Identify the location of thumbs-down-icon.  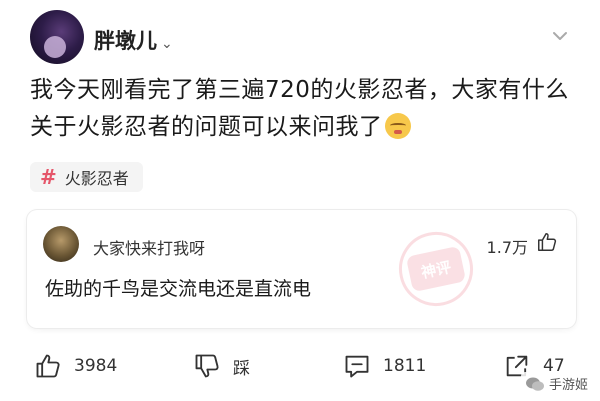
(207, 366).